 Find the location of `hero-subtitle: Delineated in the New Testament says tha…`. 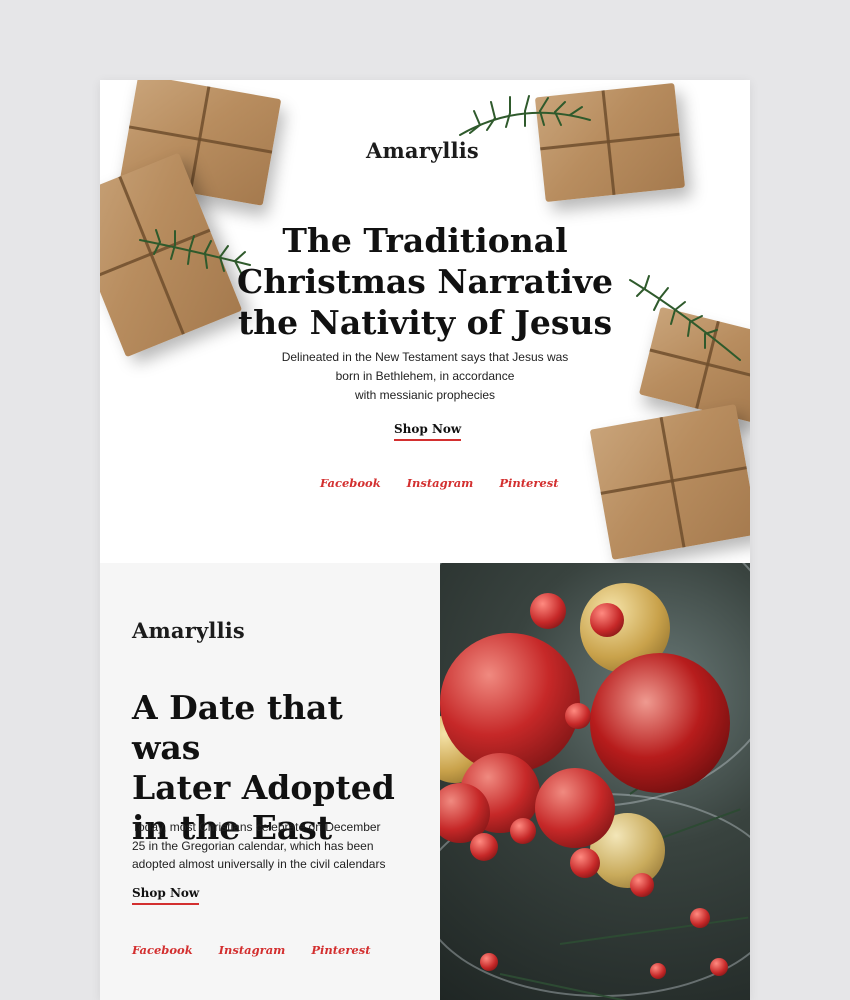

hero-subtitle: Delineated in the New Testament says tha… is located at coordinates (425, 376).